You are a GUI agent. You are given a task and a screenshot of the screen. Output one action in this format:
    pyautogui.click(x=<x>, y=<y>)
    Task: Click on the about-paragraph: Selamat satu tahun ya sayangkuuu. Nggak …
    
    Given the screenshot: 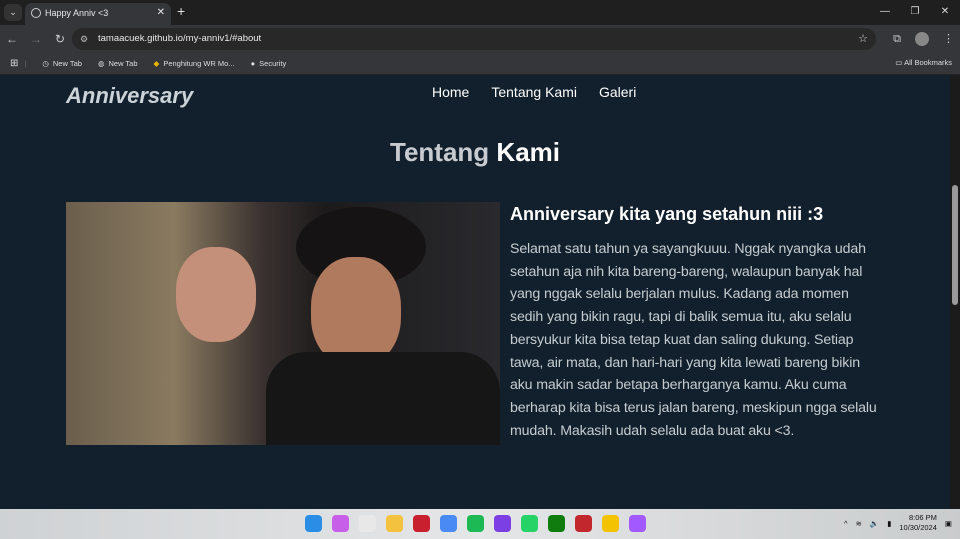 What is the action you would take?
    pyautogui.click(x=693, y=340)
    